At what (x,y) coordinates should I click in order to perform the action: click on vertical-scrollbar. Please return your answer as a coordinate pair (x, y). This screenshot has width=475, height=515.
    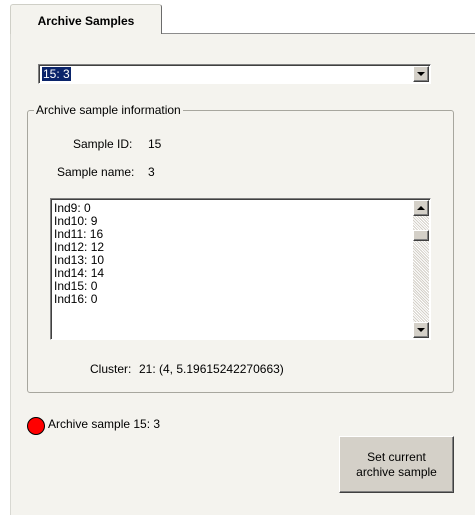
    Looking at the image, I should click on (421, 269).